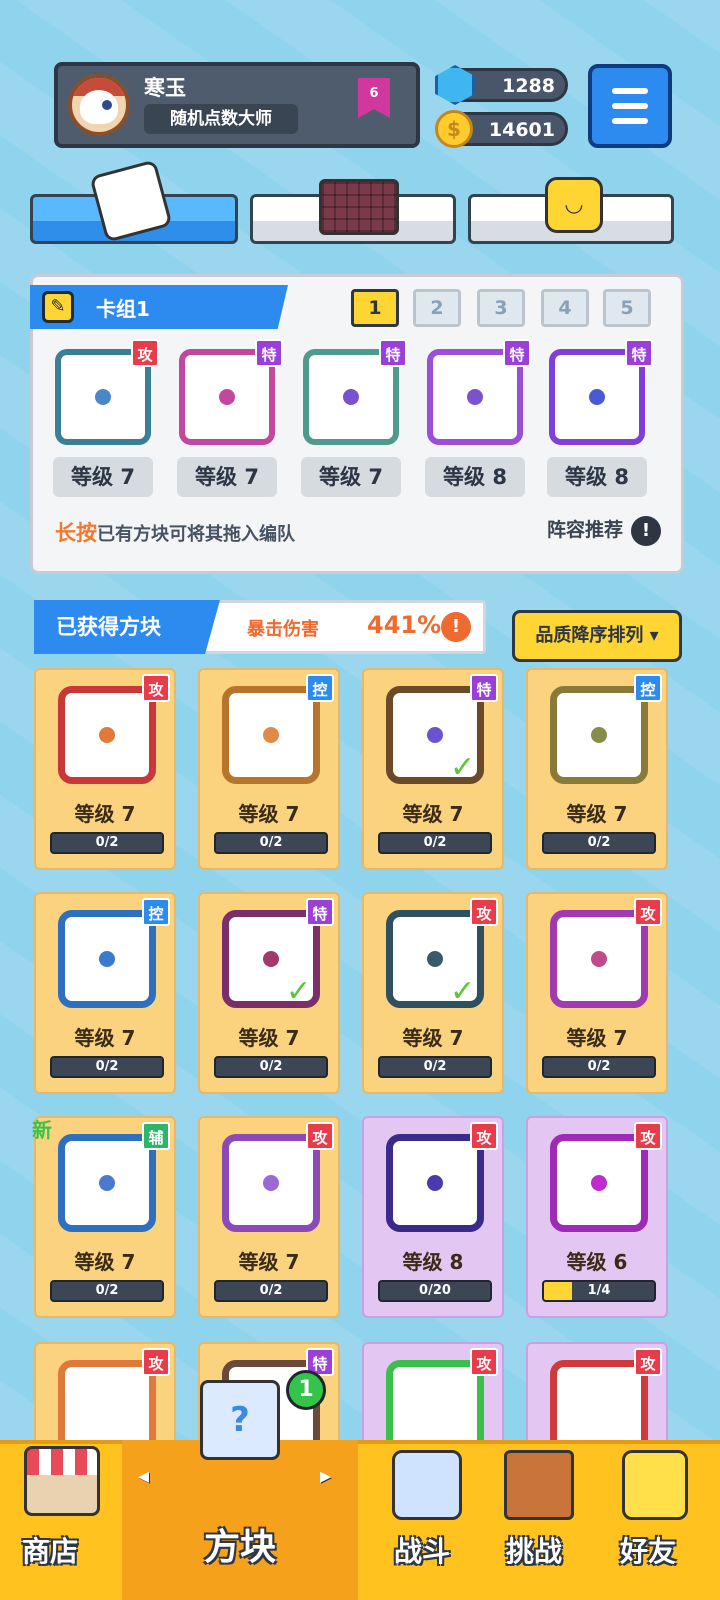  I want to click on nav-battle-label: 战斗, so click(422, 1551).